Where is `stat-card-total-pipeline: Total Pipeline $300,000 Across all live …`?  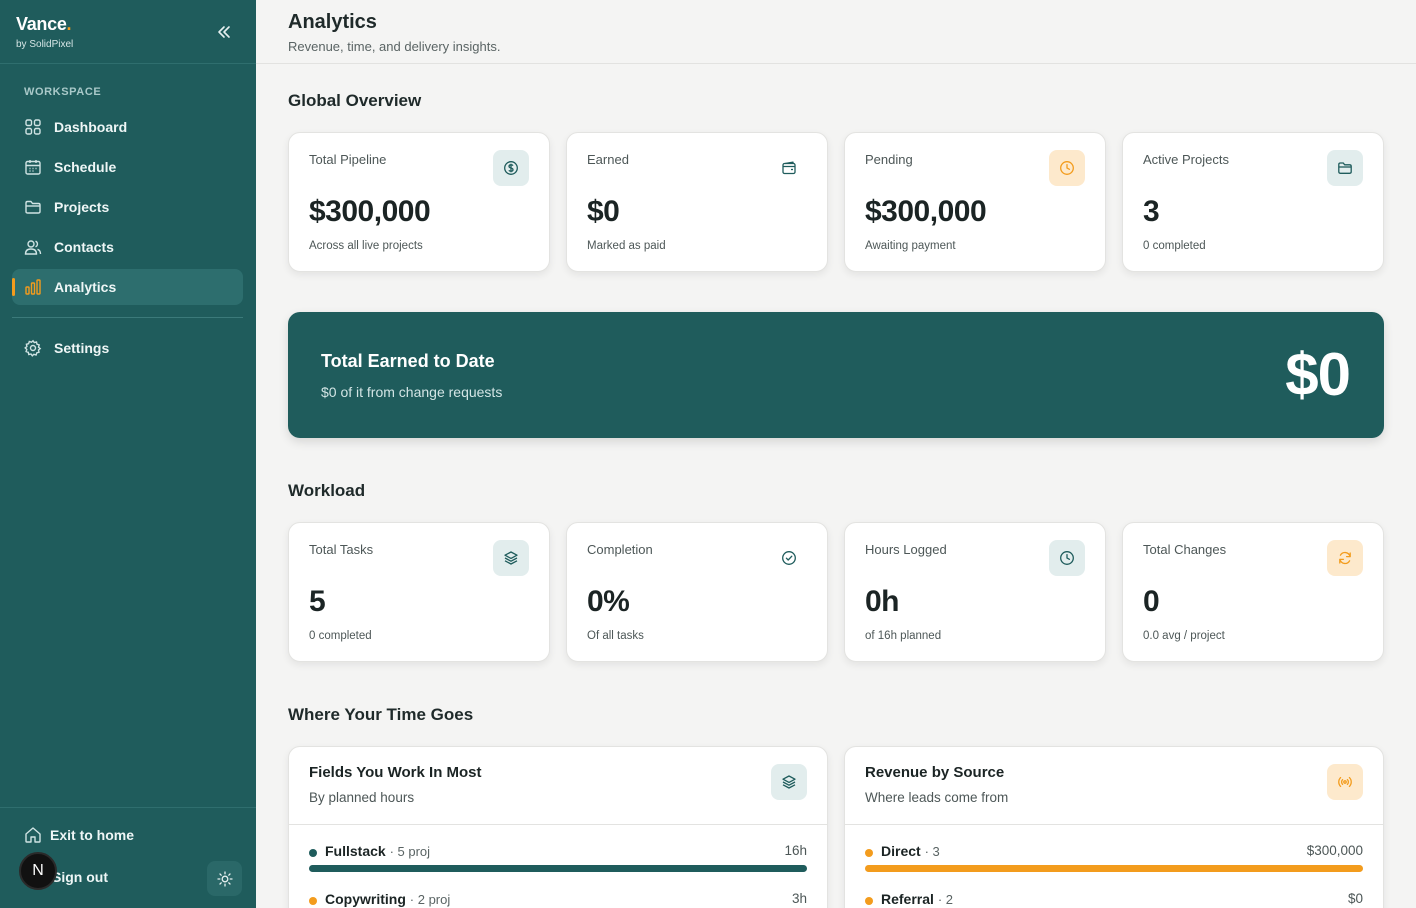
stat-card-total-pipeline: Total Pipeline $300,000 Across all live … is located at coordinates (419, 202).